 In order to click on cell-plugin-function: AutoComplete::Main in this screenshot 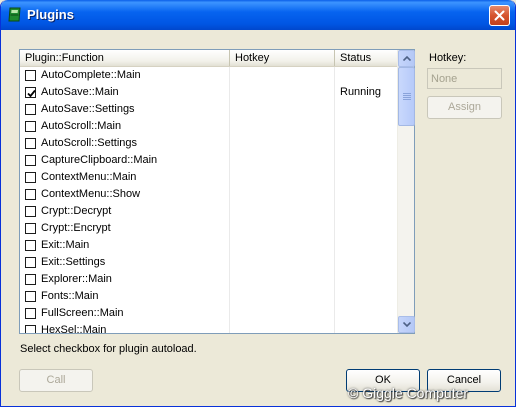, I will do `click(125, 75)`.